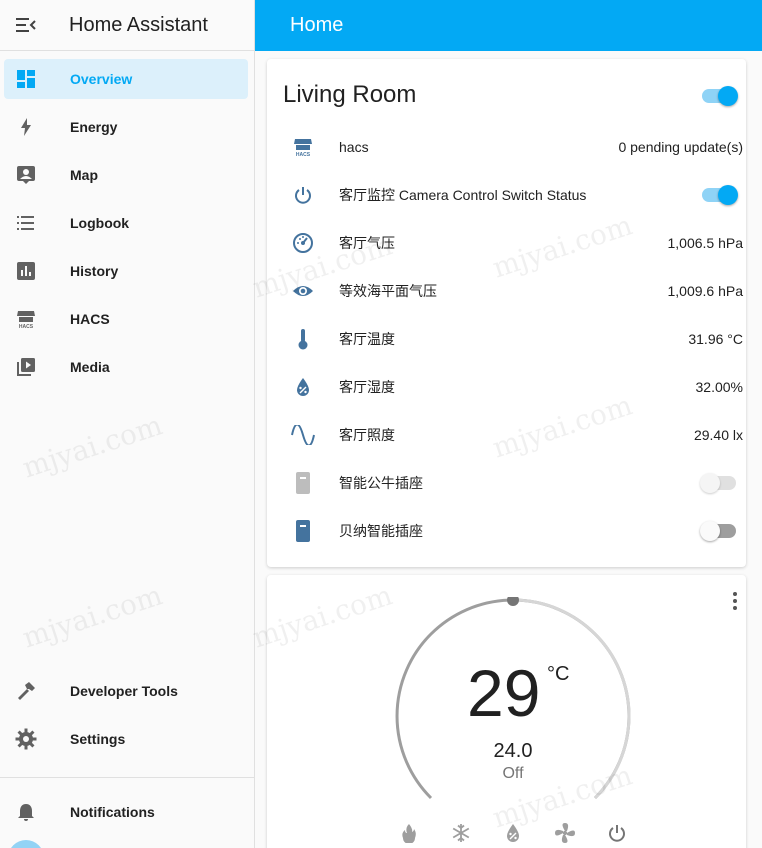 The height and width of the screenshot is (848, 762). I want to click on user-avatar, so click(26, 844).